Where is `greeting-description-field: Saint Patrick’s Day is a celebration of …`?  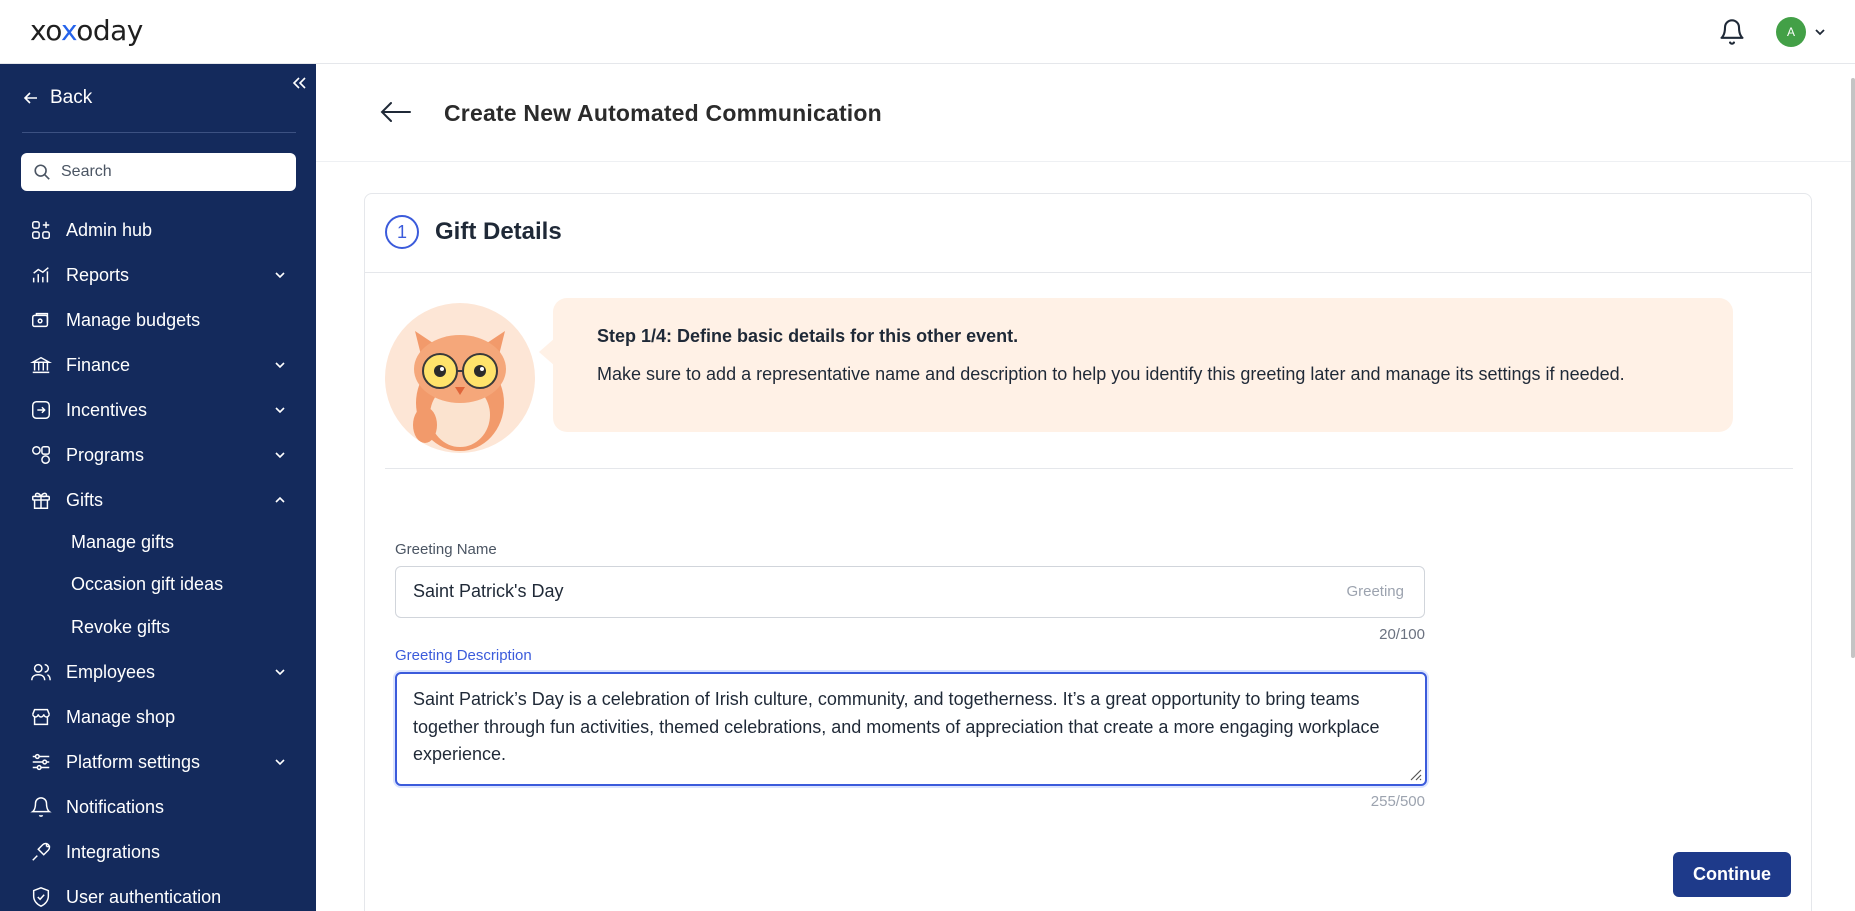
greeting-description-field: Saint Patrick’s Day is a celebration of … is located at coordinates (911, 729).